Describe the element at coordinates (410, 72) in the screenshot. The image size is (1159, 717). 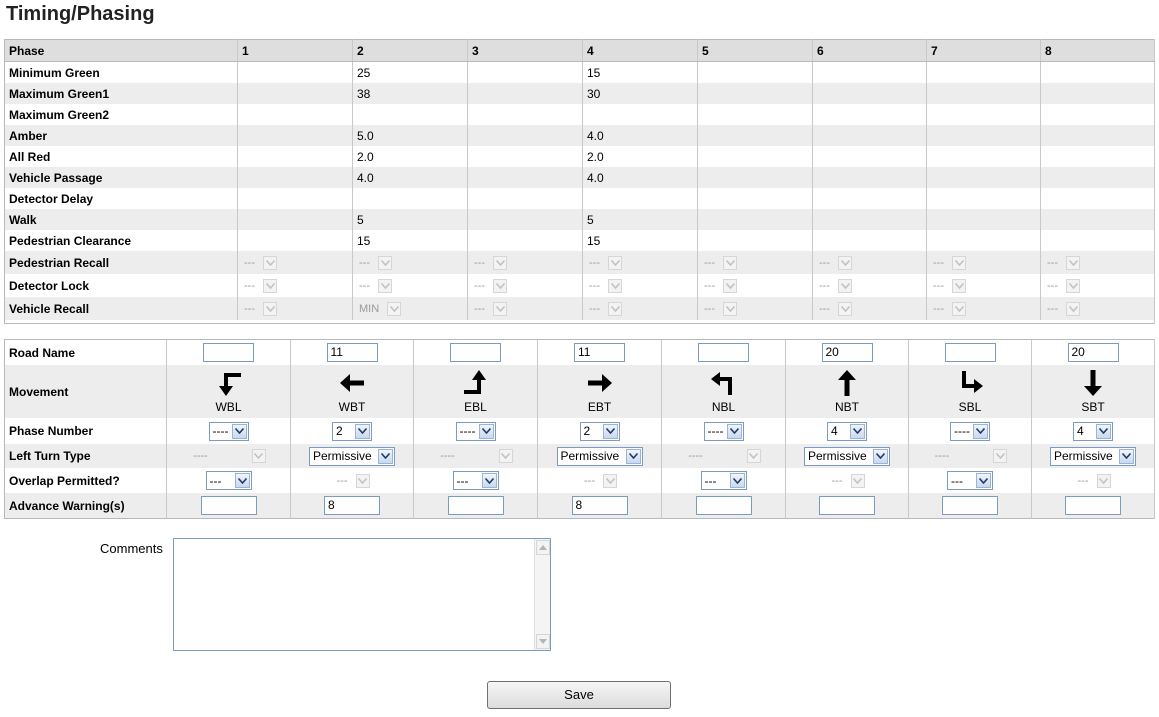
I see `timing-cell: 25` at that location.